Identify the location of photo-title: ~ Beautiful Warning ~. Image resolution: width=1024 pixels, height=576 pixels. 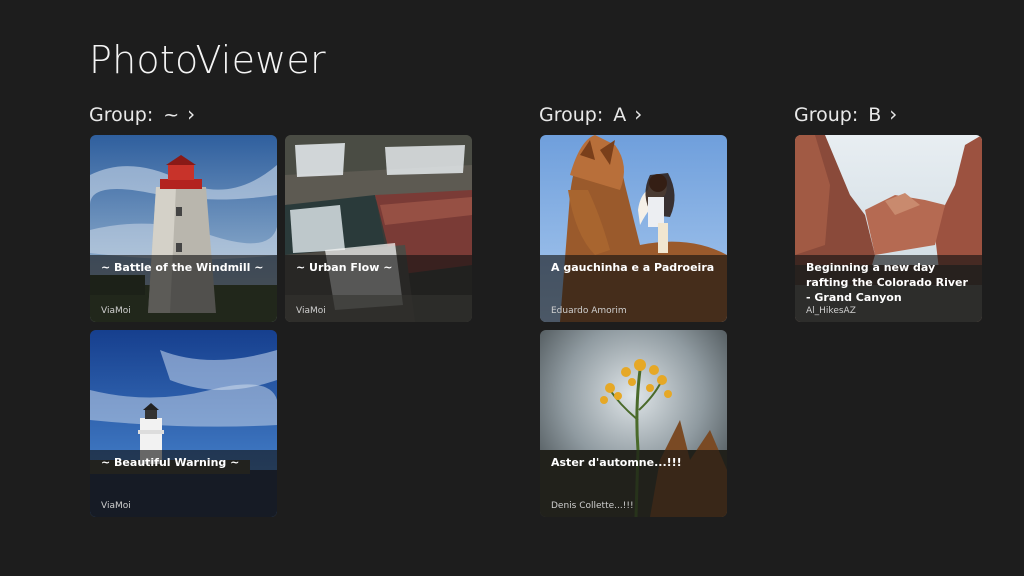
(170, 462).